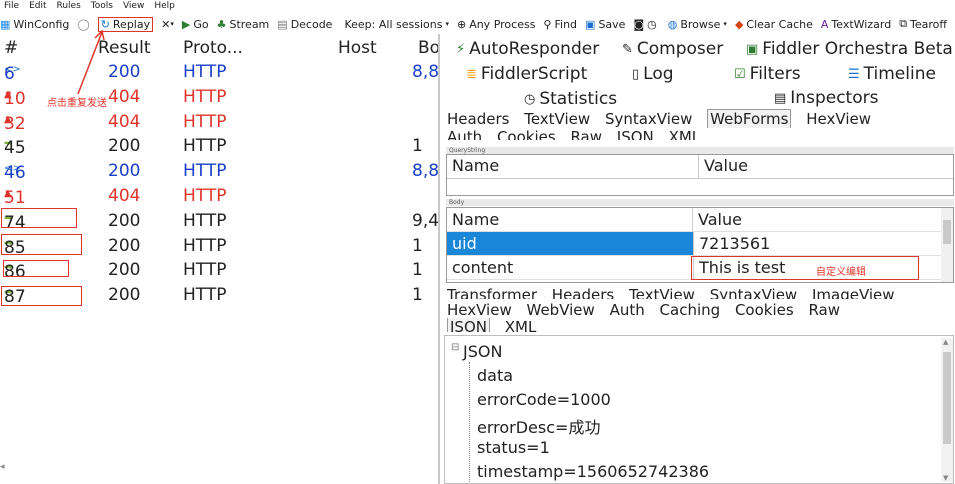 The width and height of the screenshot is (955, 484). I want to click on tab-timeline: ☰ Timeline, so click(892, 74).